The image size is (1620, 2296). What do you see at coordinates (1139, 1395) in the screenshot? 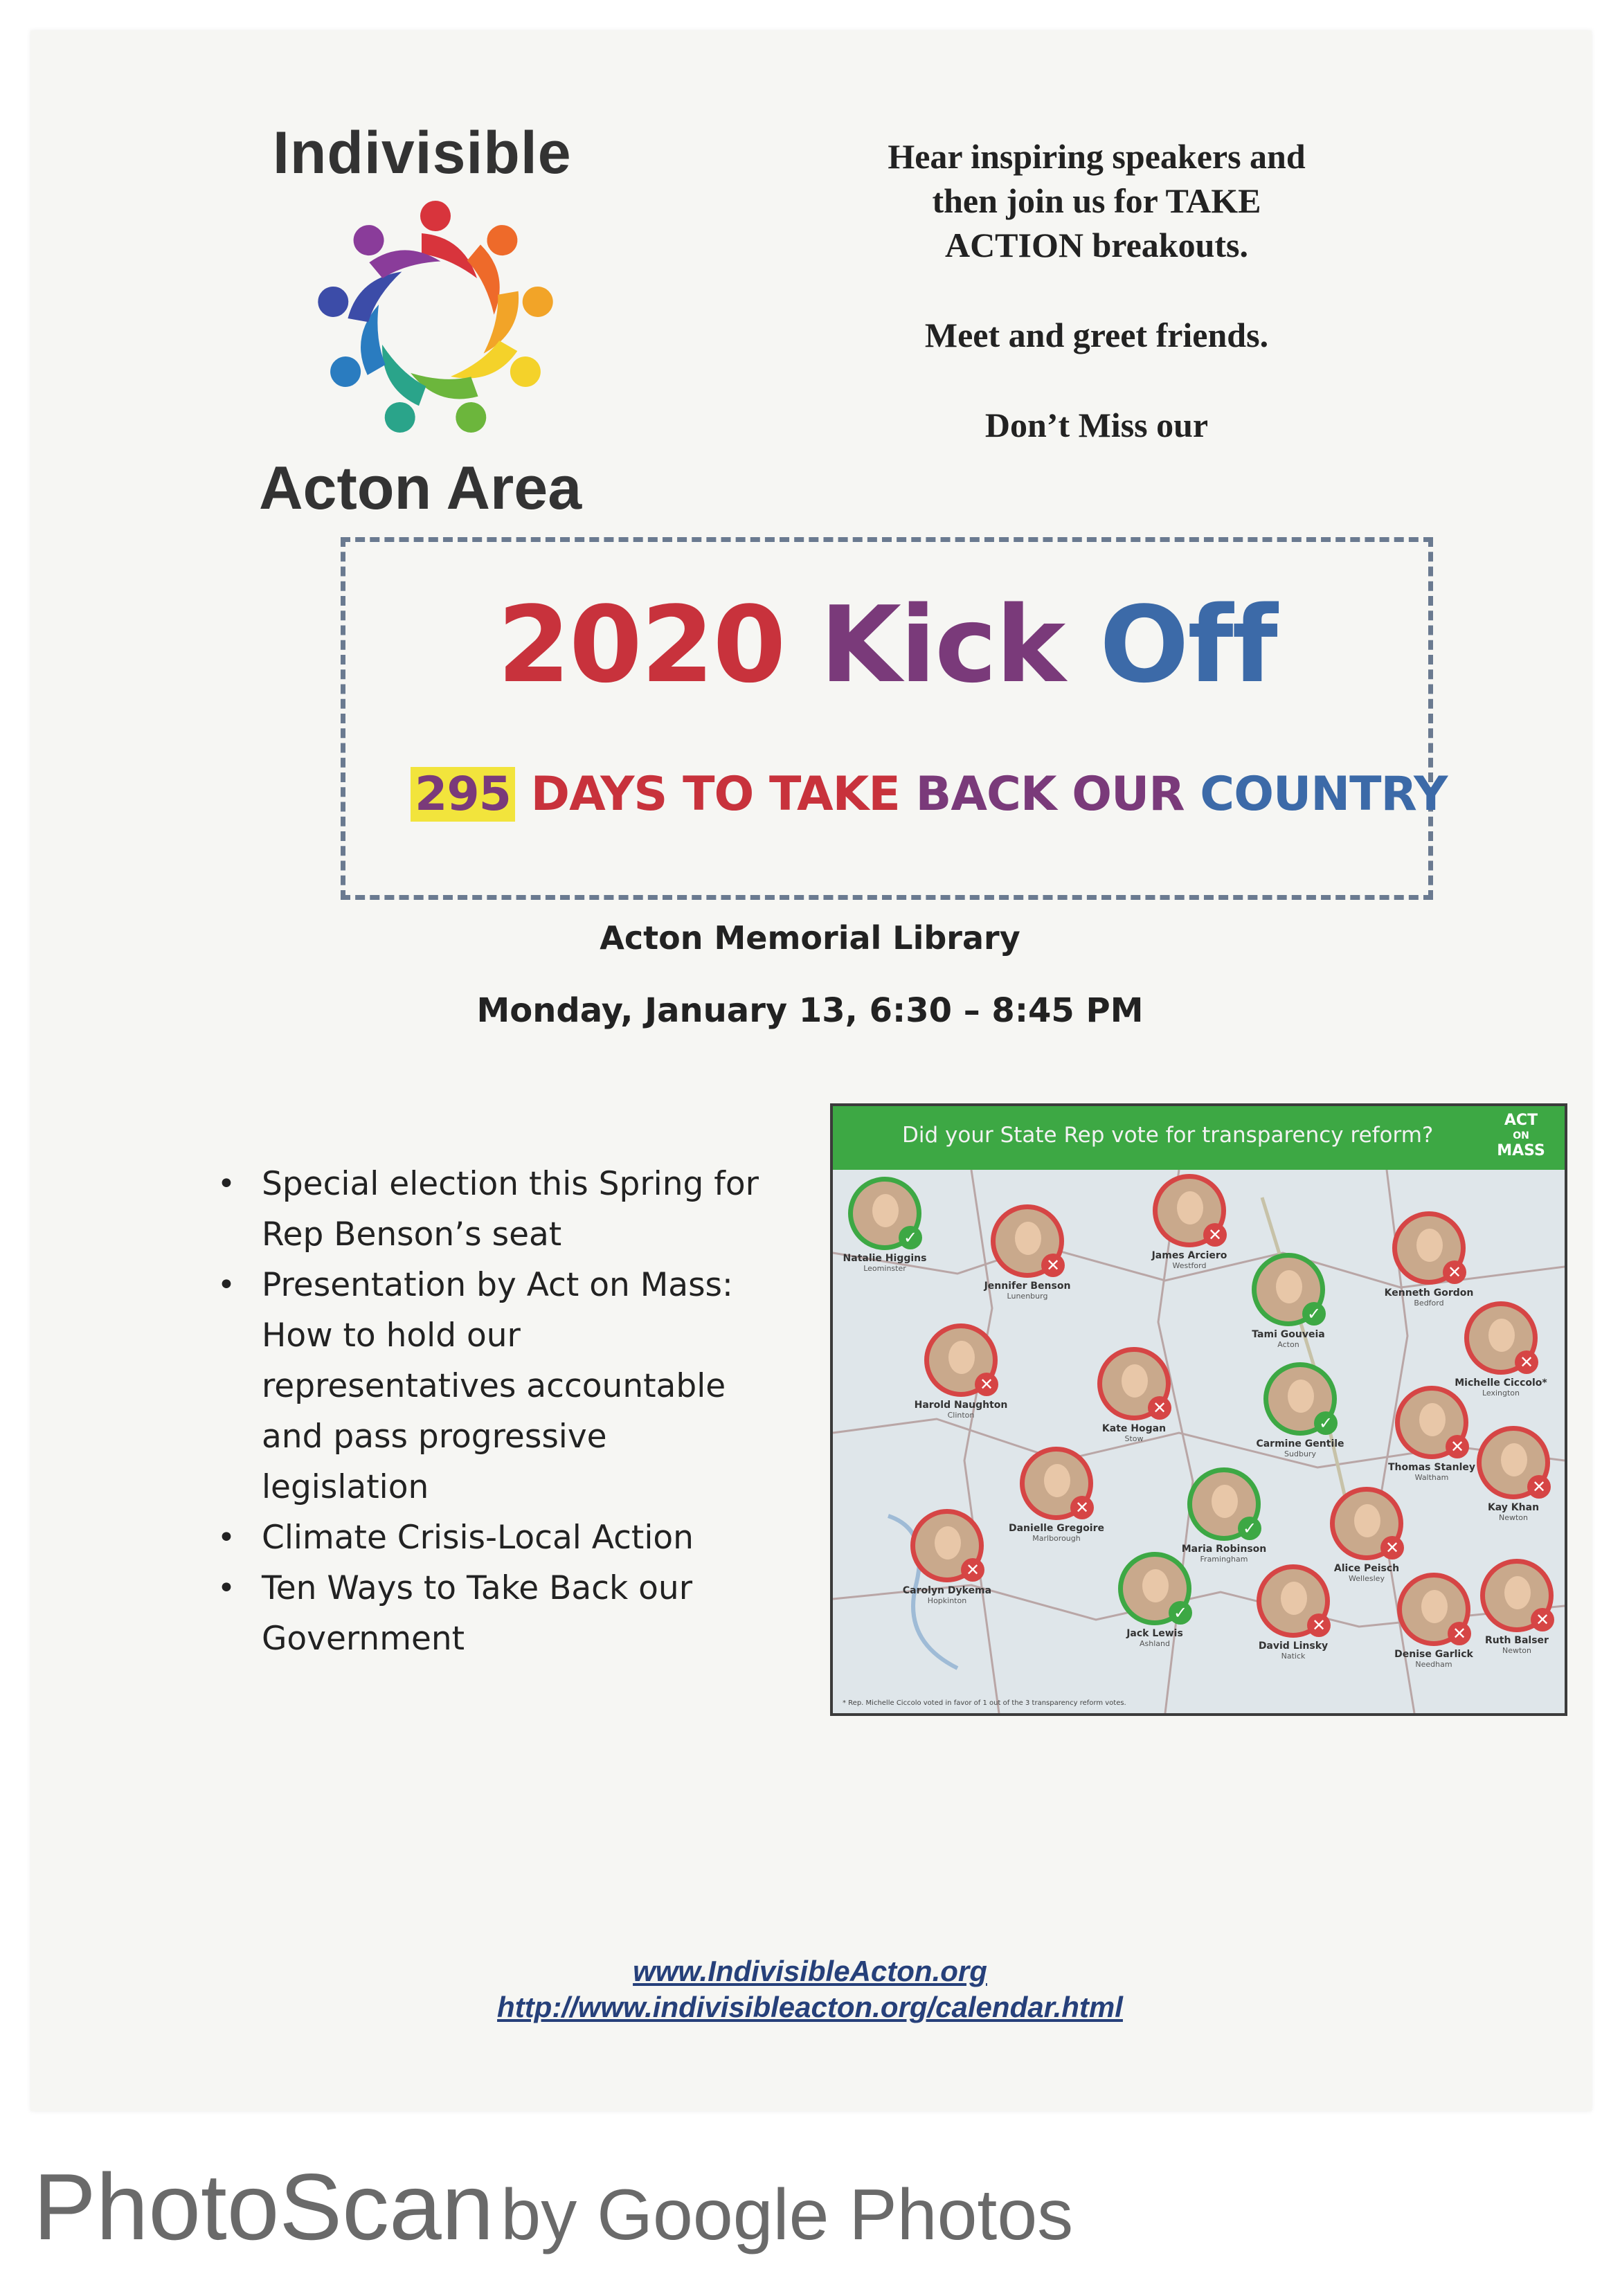
I see `rep-marker: ✕ Kate Hogan Stow` at bounding box center [1139, 1395].